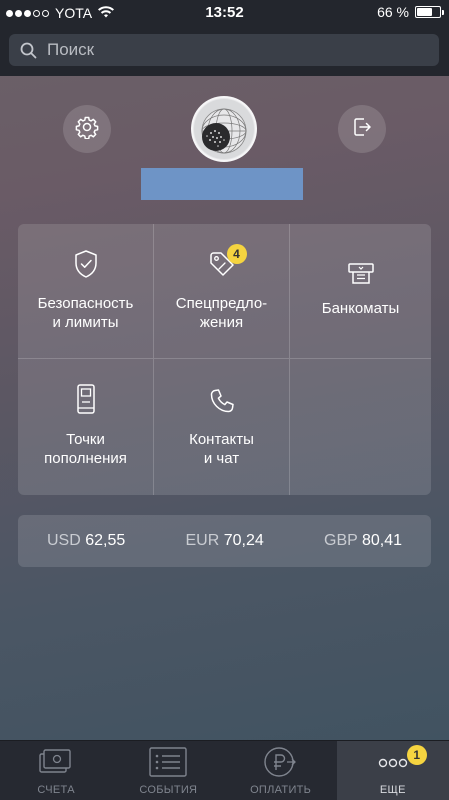 The image size is (449, 800). I want to click on tab-bar: СЧЕТА СОБЫТИЯ ОПЛАТИТЬ 1 ЕЩЕ, so click(224, 770).